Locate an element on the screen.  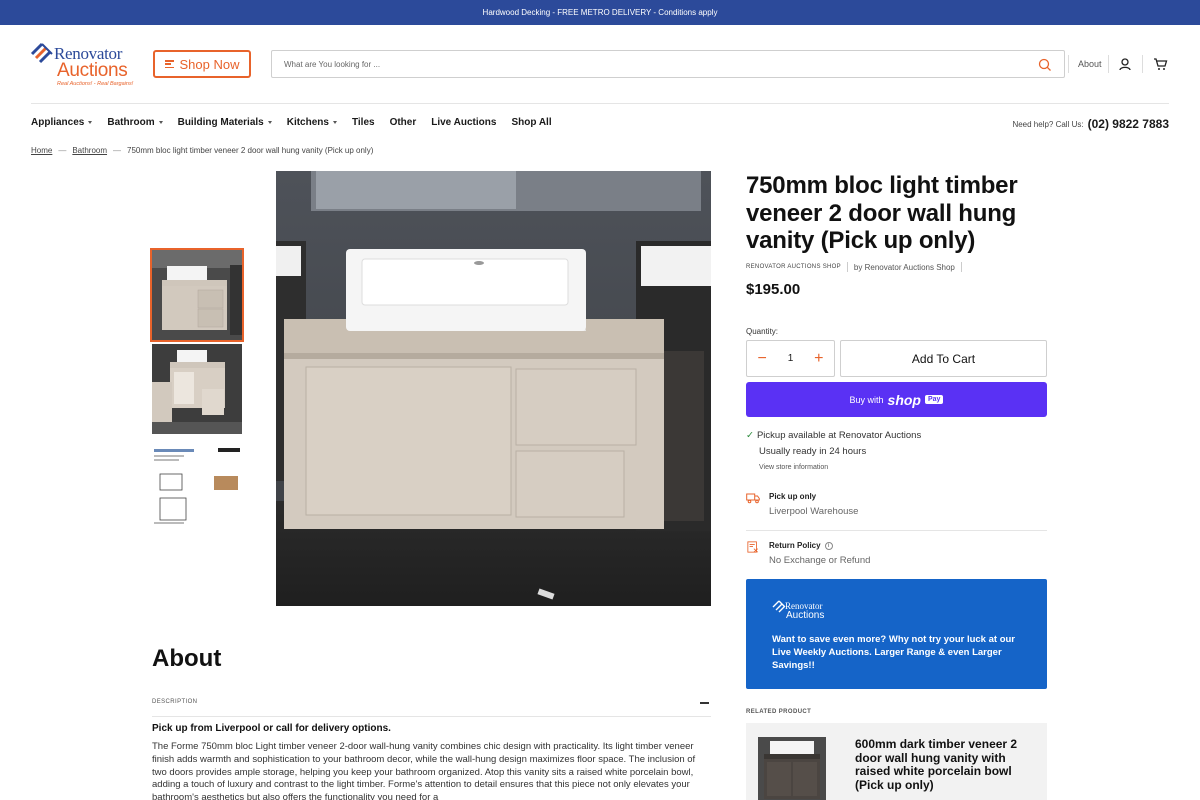
help-contact: Need help? Call Us: (02) 9822 7883 is located at coordinates (1090, 124).